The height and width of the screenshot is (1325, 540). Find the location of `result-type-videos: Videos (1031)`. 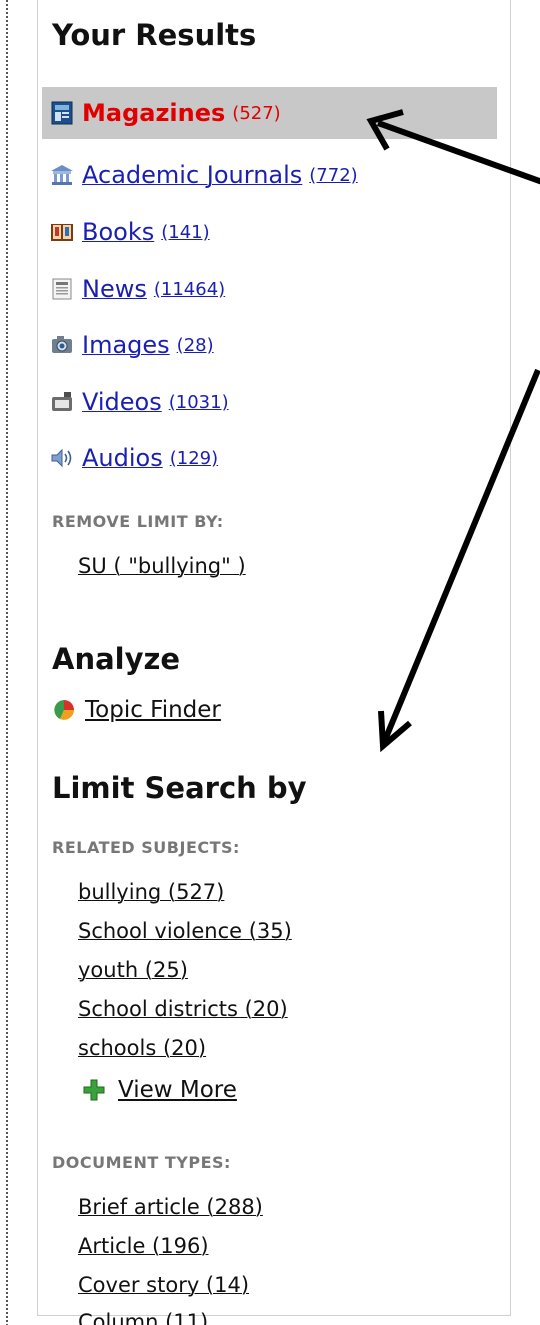

result-type-videos: Videos (1031) is located at coordinates (139, 402).